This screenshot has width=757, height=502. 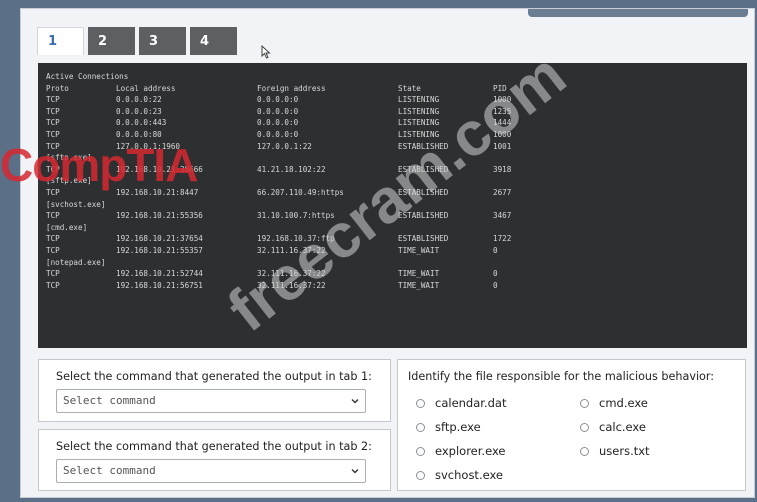 I want to click on cell-local-address: 192.168.10.21:55357, so click(x=159, y=250).